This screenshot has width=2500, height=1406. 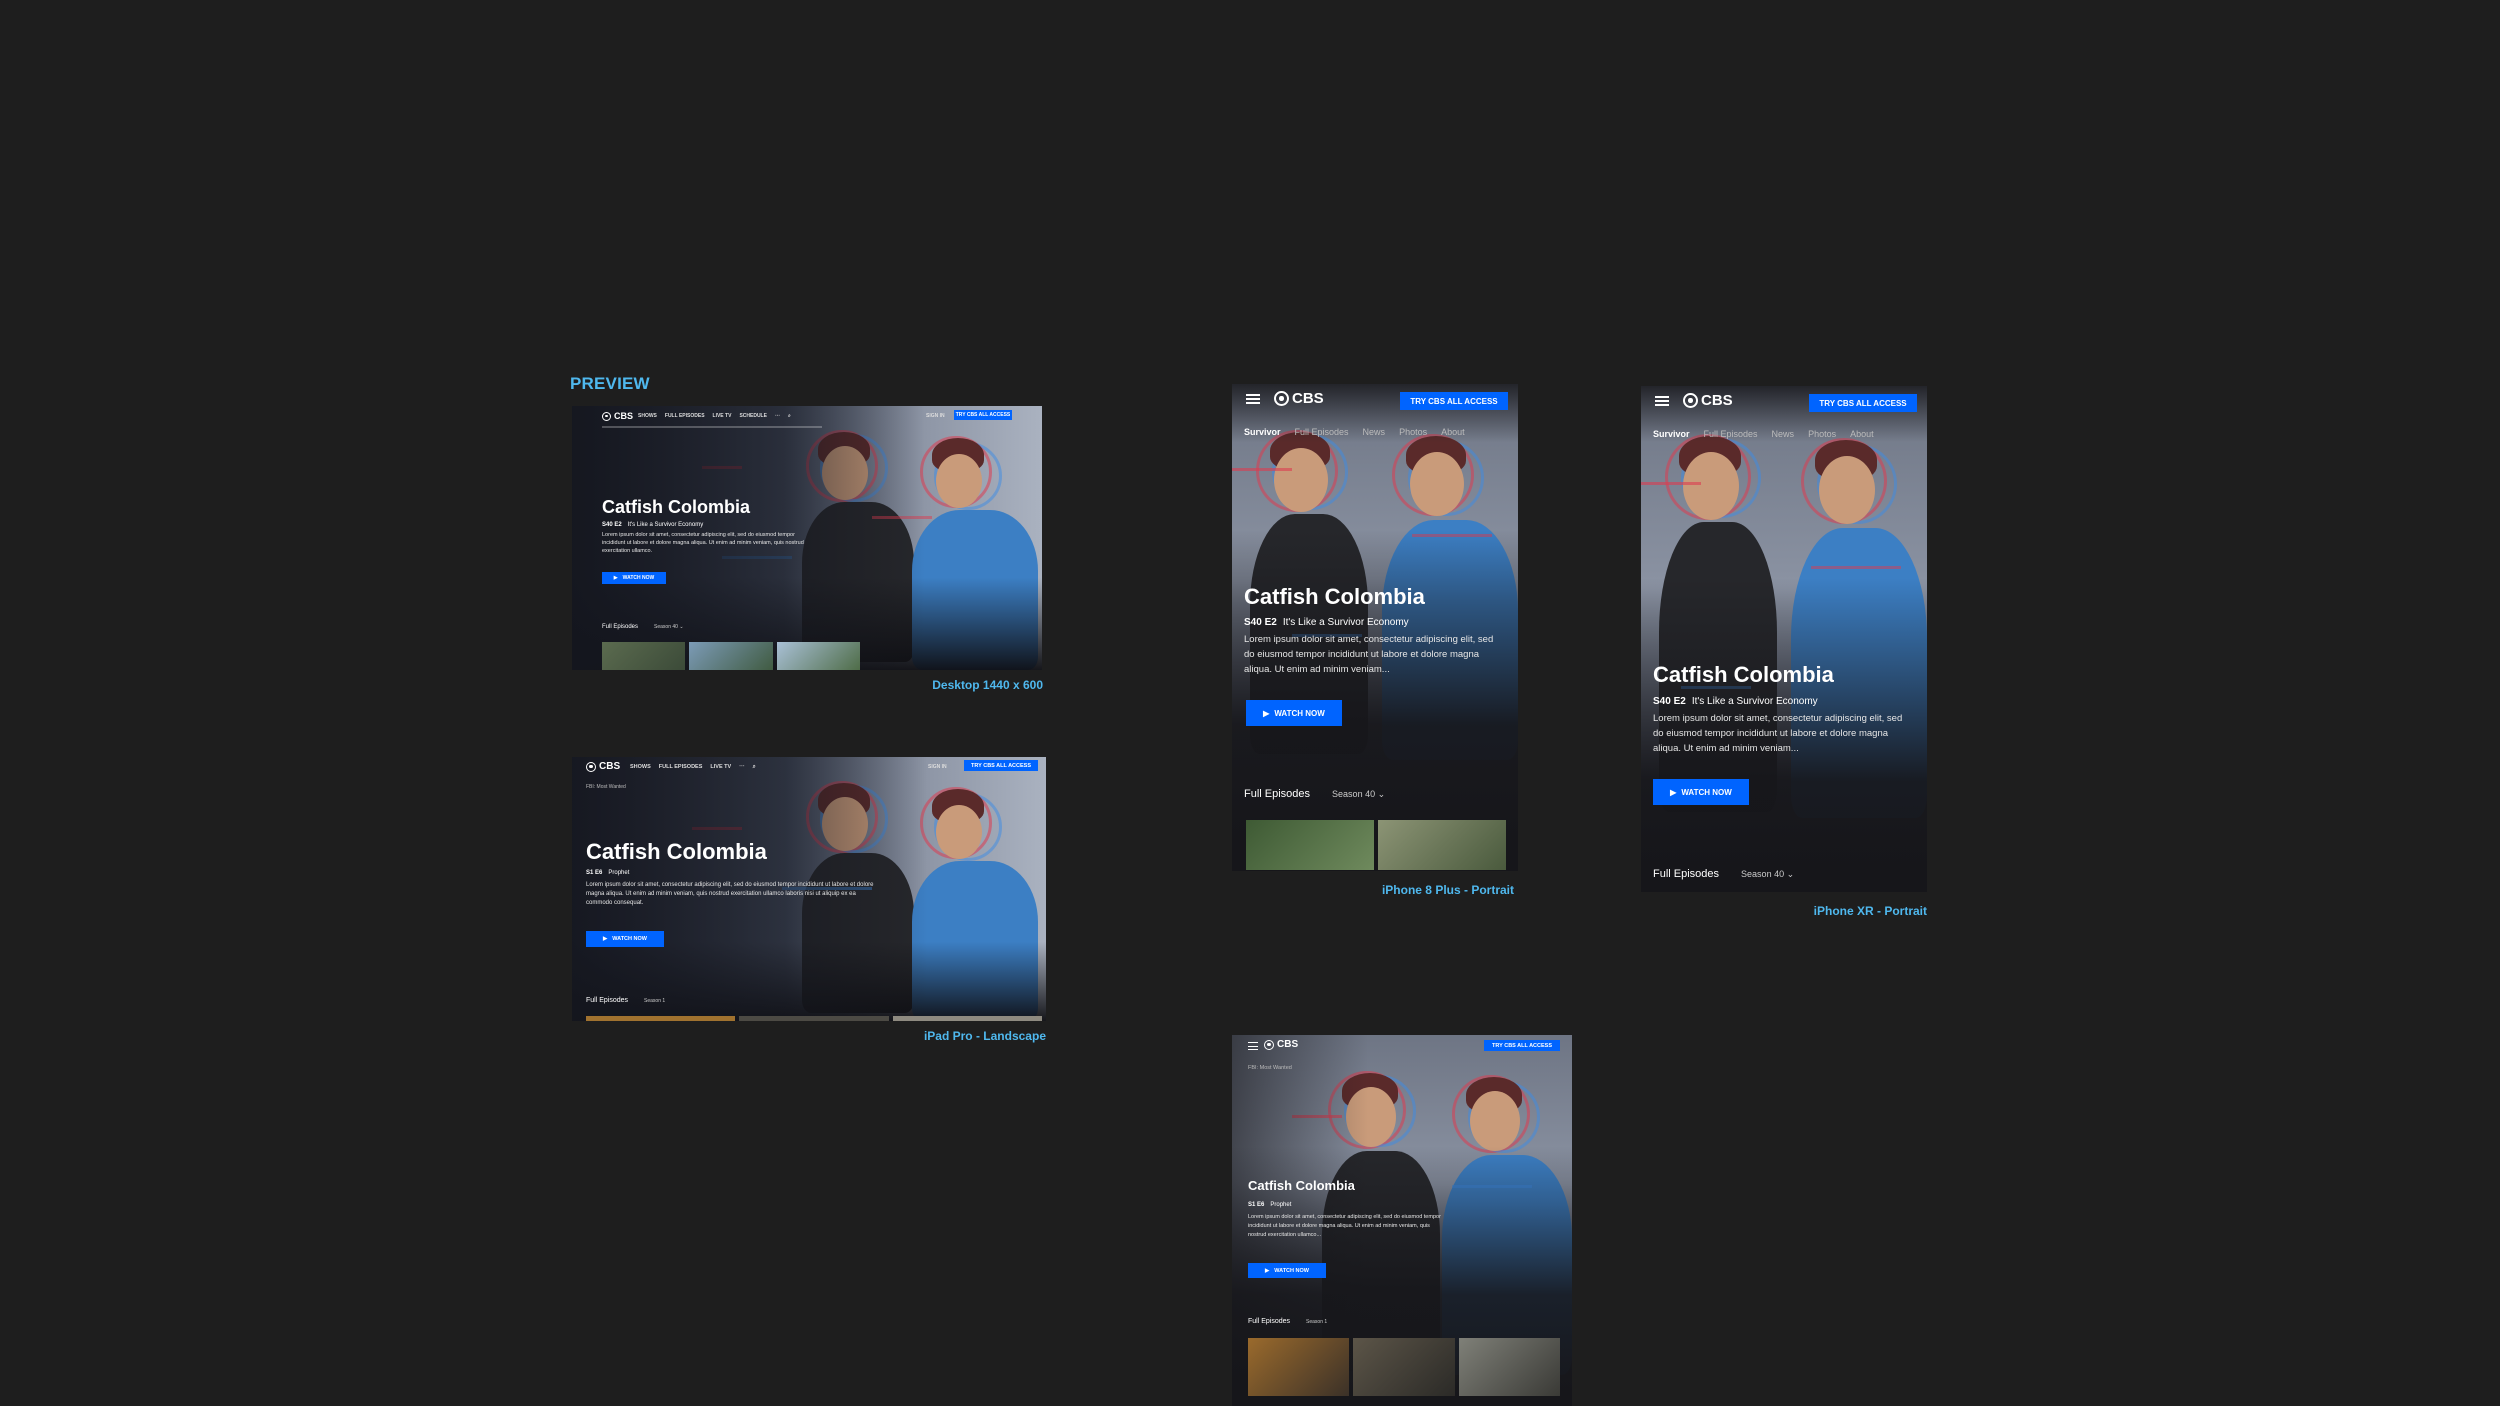 I want to click on show-subnav: FBI: Most Wanted, so click(x=1270, y=1068).